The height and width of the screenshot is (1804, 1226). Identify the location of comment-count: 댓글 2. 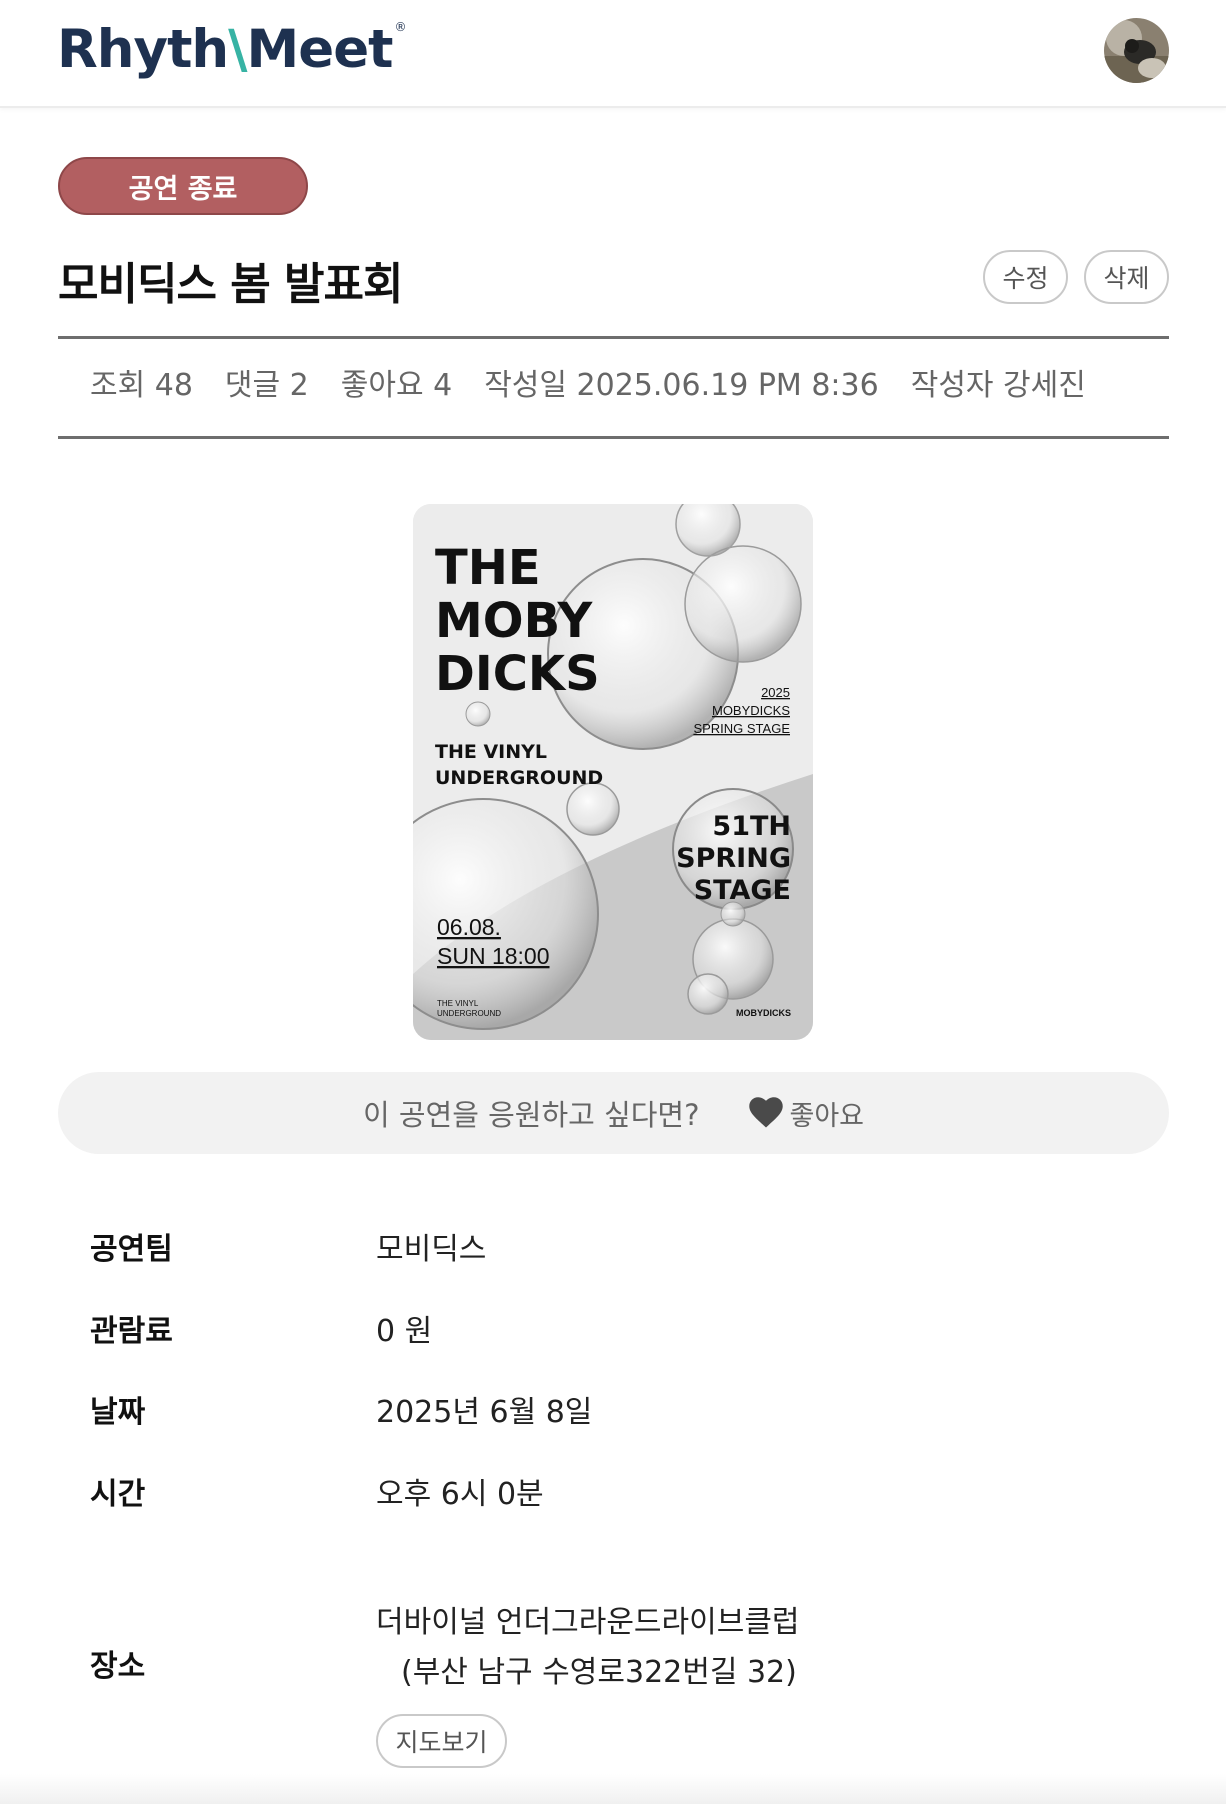
(266, 385).